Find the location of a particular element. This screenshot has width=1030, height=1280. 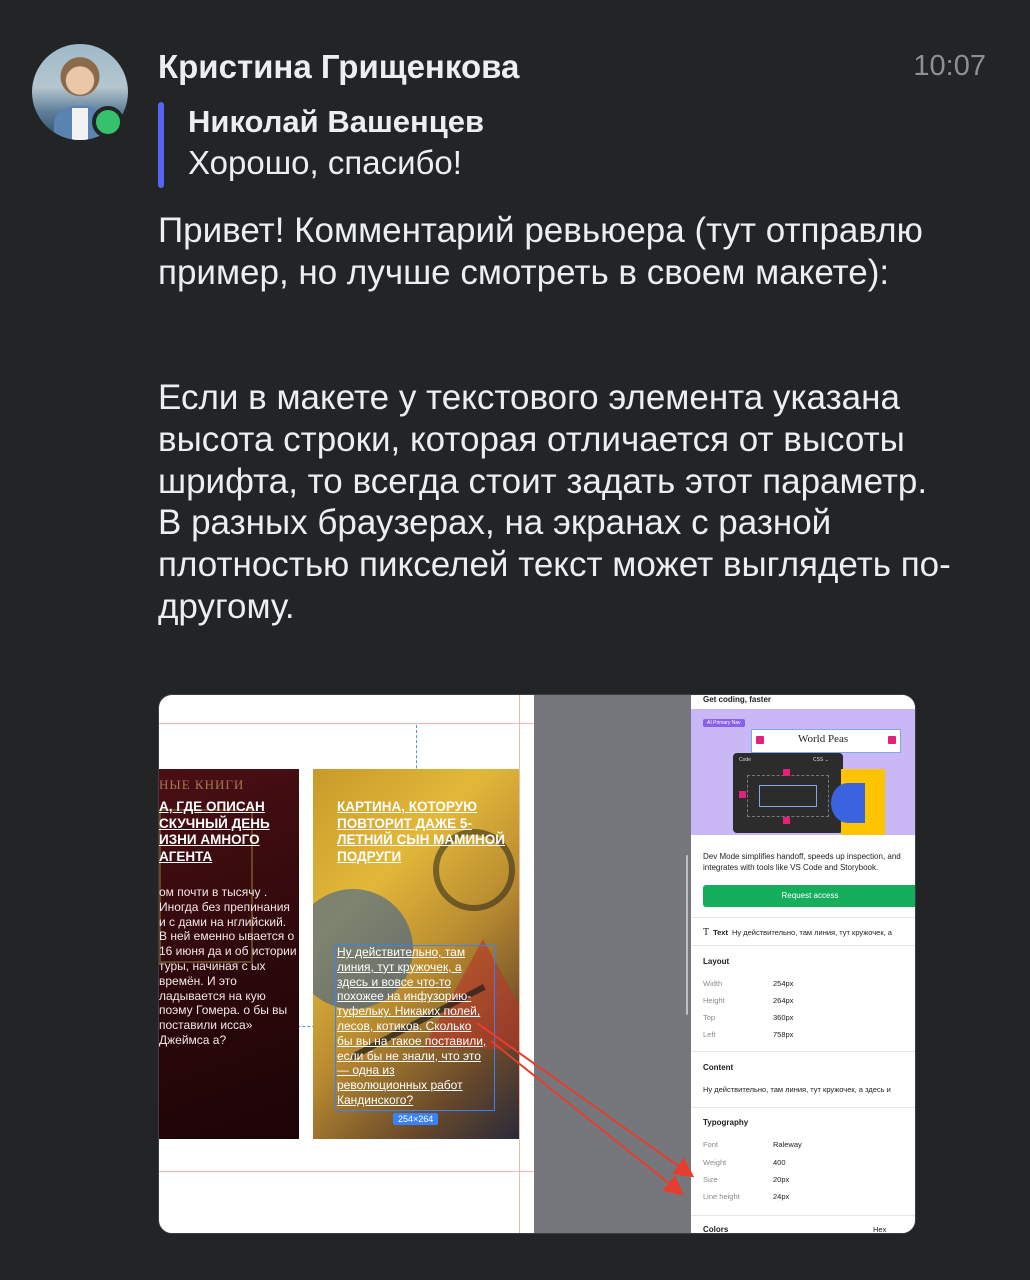

layout-width-value: 254px is located at coordinates (783, 983).